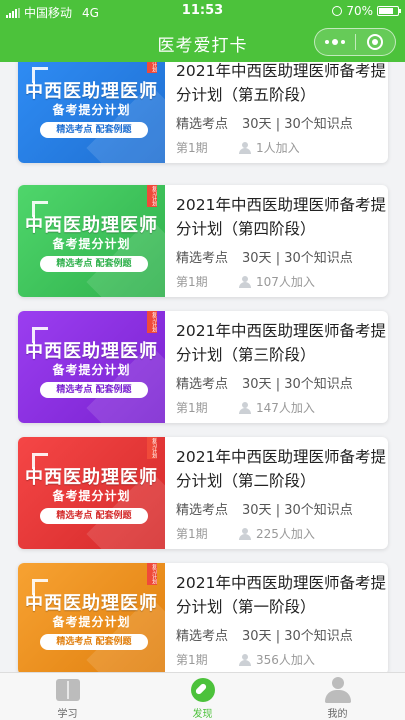 The image size is (405, 720). Describe the element at coordinates (278, 148) in the screenshot. I see `plan-joined: 1人加入` at that location.